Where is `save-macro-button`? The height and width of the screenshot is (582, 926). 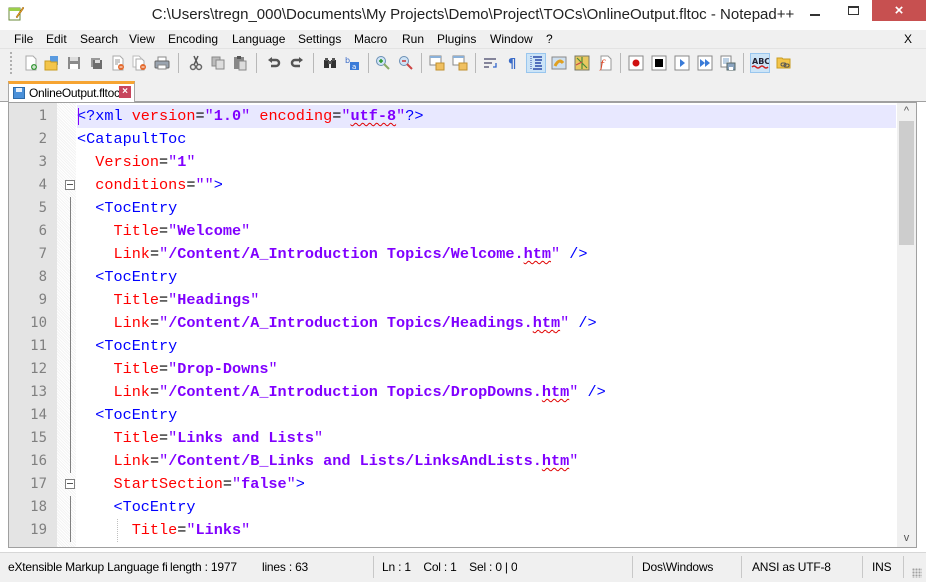 save-macro-button is located at coordinates (728, 63).